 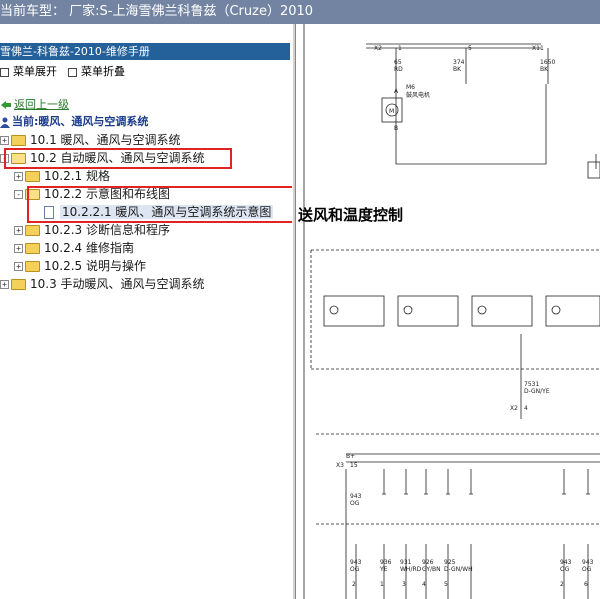 What do you see at coordinates (431, 569) in the screenshot?
I see `bottom-wire-4-color: GY/BN` at bounding box center [431, 569].